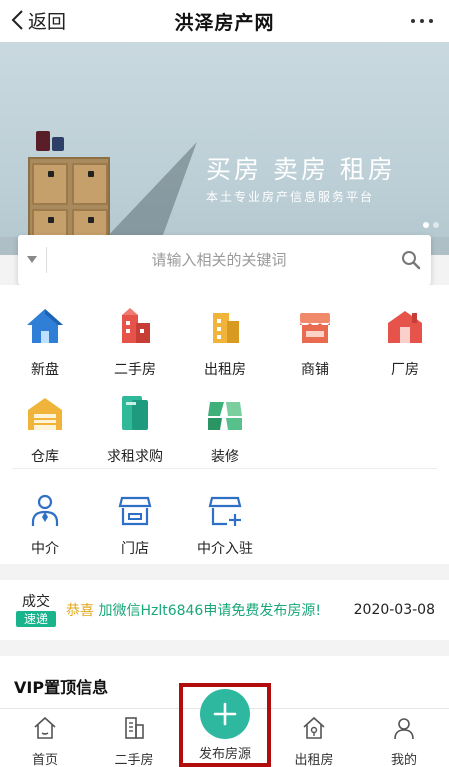 This screenshot has height=767, width=449. I want to click on category-rental: 出租房, so click(225, 342).